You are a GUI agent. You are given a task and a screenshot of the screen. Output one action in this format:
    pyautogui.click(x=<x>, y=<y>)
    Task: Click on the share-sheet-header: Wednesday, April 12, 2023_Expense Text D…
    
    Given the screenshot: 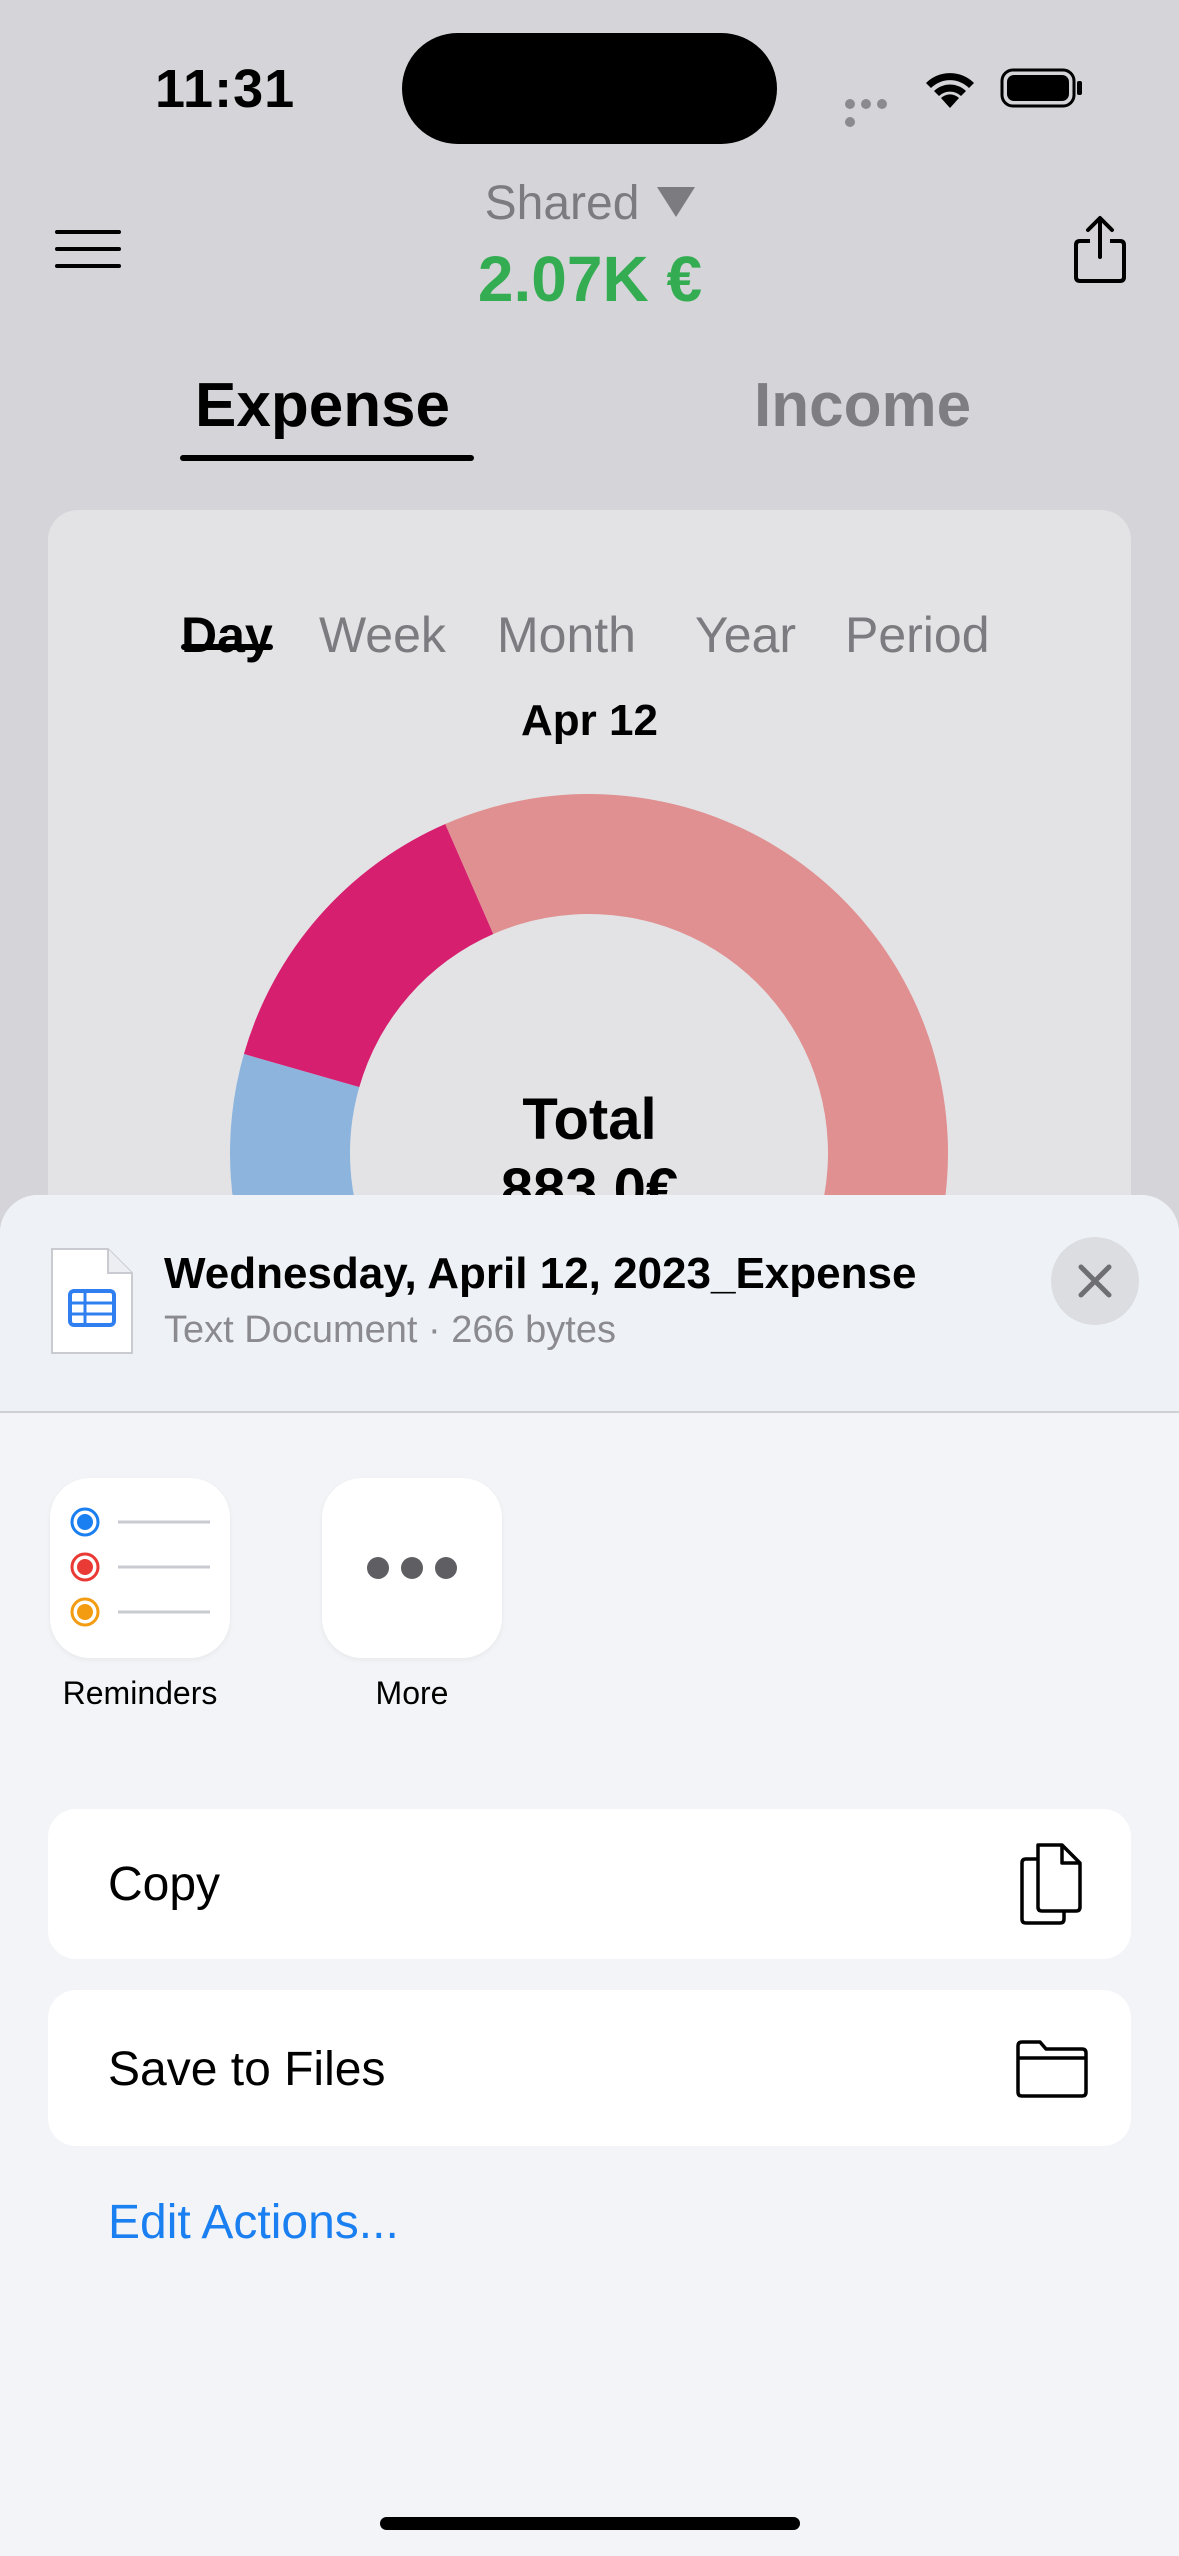 What is the action you would take?
    pyautogui.click(x=589, y=1304)
    